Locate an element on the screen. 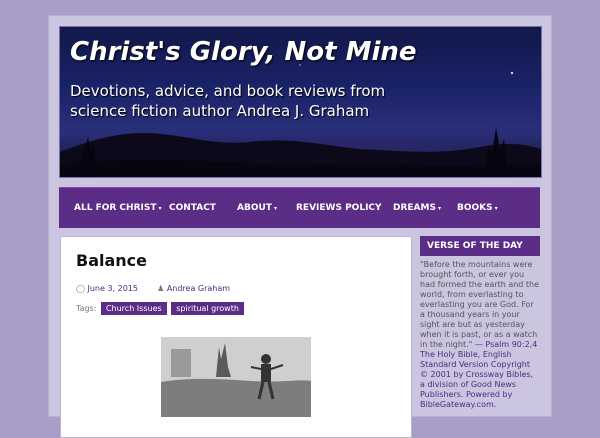 This screenshot has width=600, height=438. nav-item-about: ABOUT ▾ is located at coordinates (257, 208).